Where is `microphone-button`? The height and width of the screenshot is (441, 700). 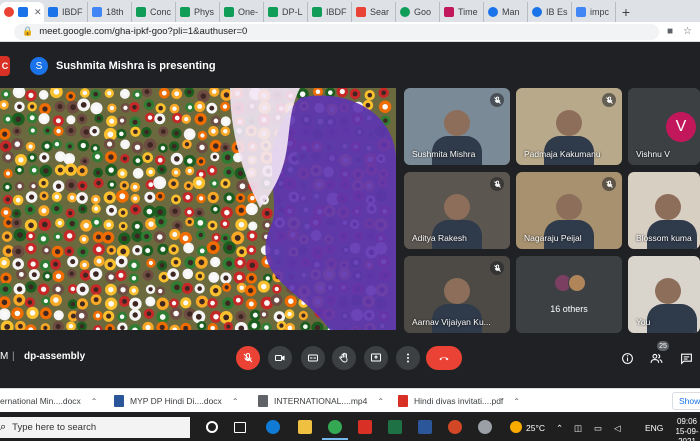
microphone-button is located at coordinates (248, 358).